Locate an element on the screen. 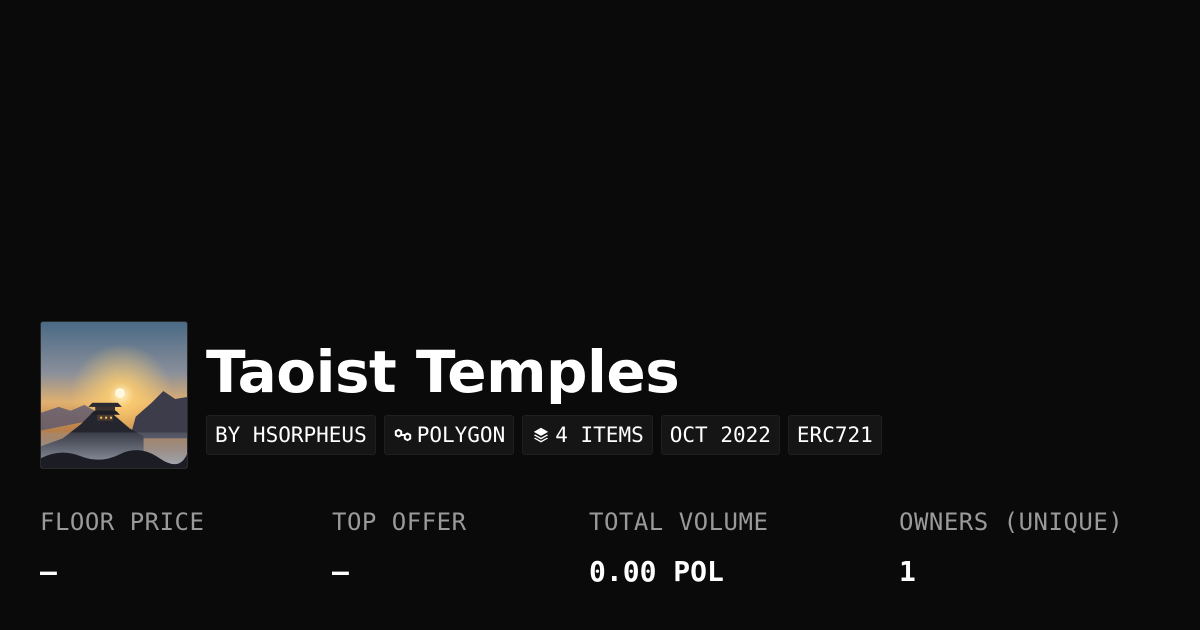  stat-label: OWNERS (UNIQUE) is located at coordinates (1011, 522).